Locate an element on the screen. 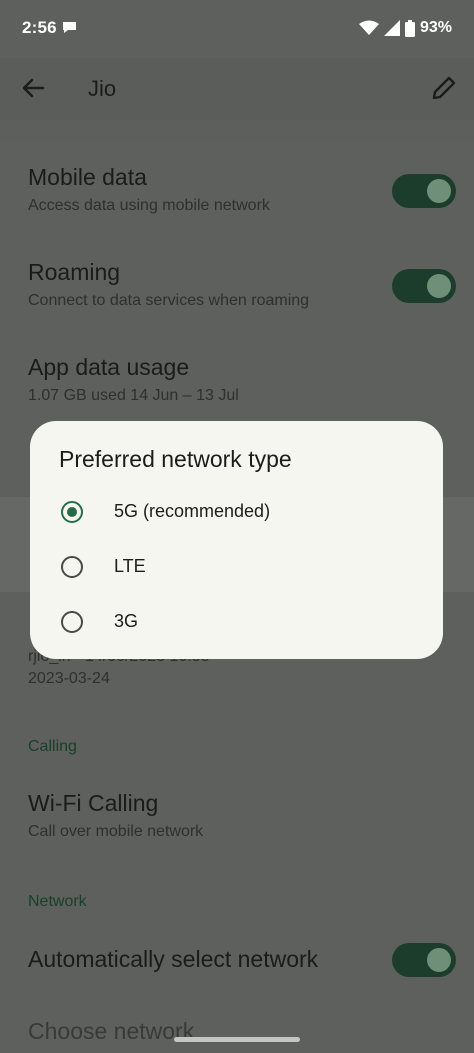 The width and height of the screenshot is (474, 1053). status-bar: 2:56 93% is located at coordinates (237, 29).